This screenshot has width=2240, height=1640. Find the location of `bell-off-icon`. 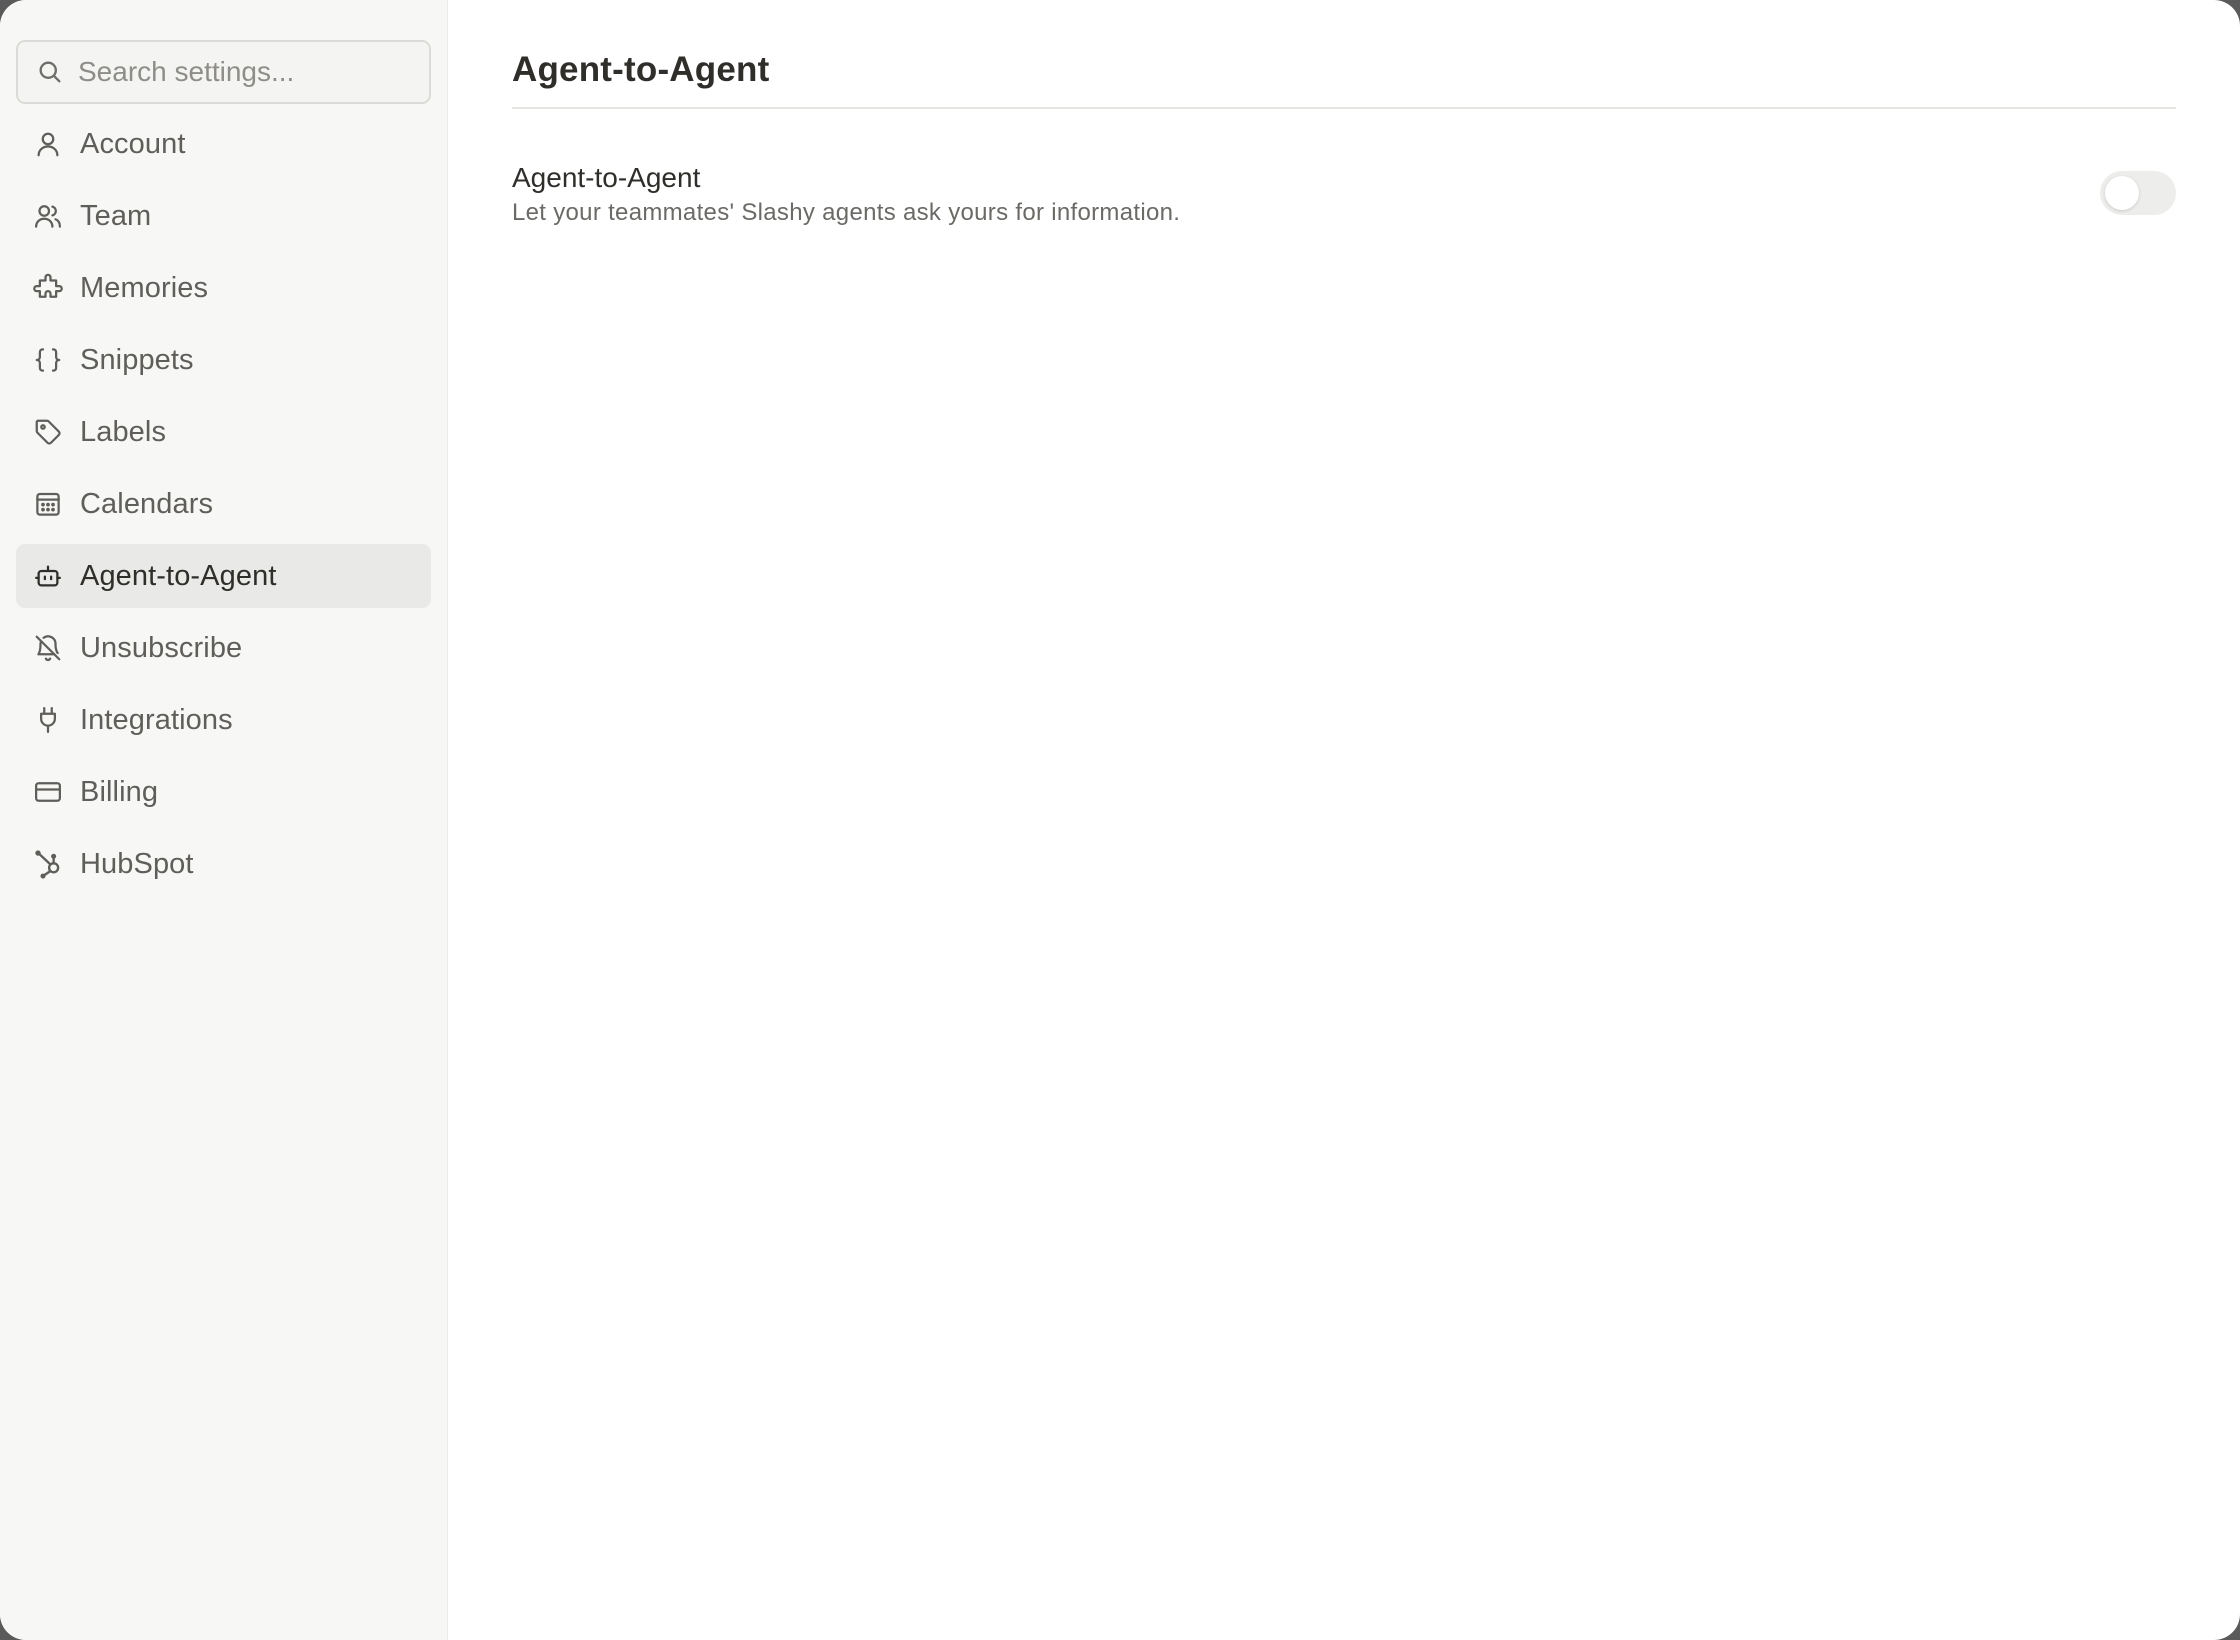

bell-off-icon is located at coordinates (48, 648).